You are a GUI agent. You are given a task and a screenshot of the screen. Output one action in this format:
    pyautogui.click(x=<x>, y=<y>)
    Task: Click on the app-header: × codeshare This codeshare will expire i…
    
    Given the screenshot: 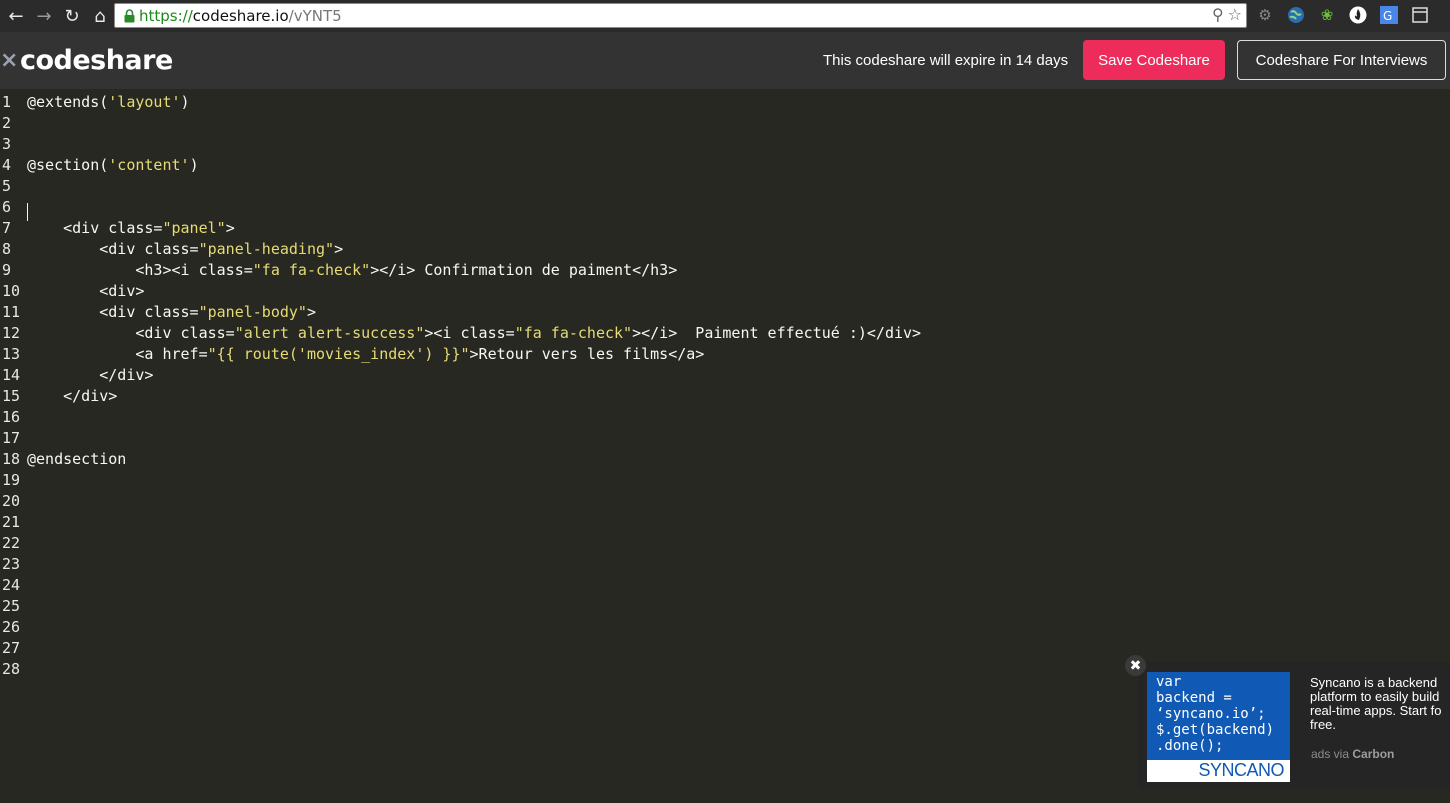 What is the action you would take?
    pyautogui.click(x=725, y=60)
    